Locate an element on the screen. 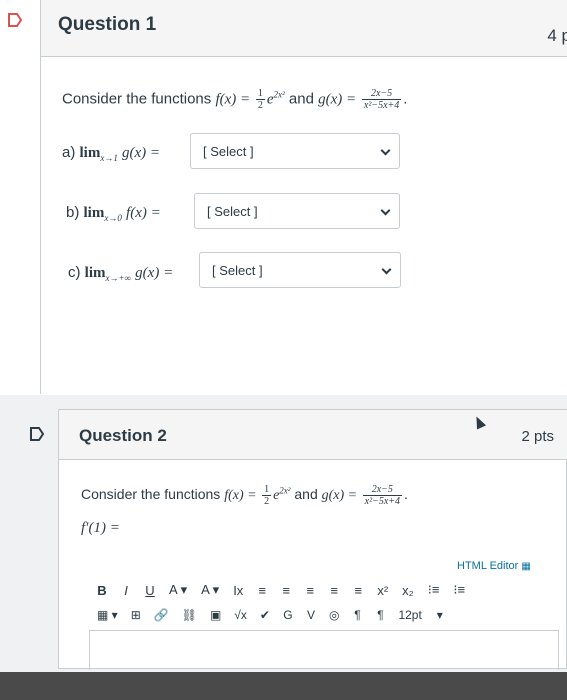 The image size is (567, 700). answer-editor is located at coordinates (324, 650).